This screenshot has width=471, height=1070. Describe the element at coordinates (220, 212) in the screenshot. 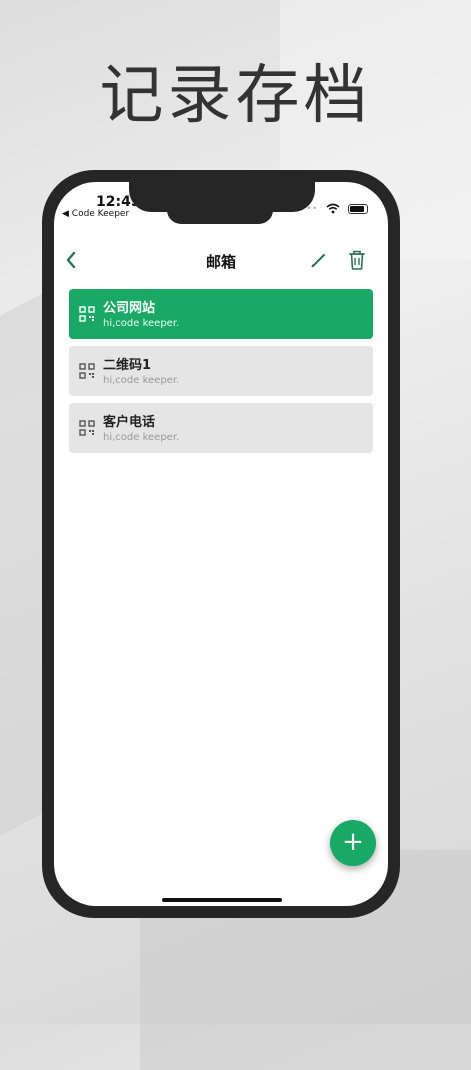

I see `phone-notch` at that location.